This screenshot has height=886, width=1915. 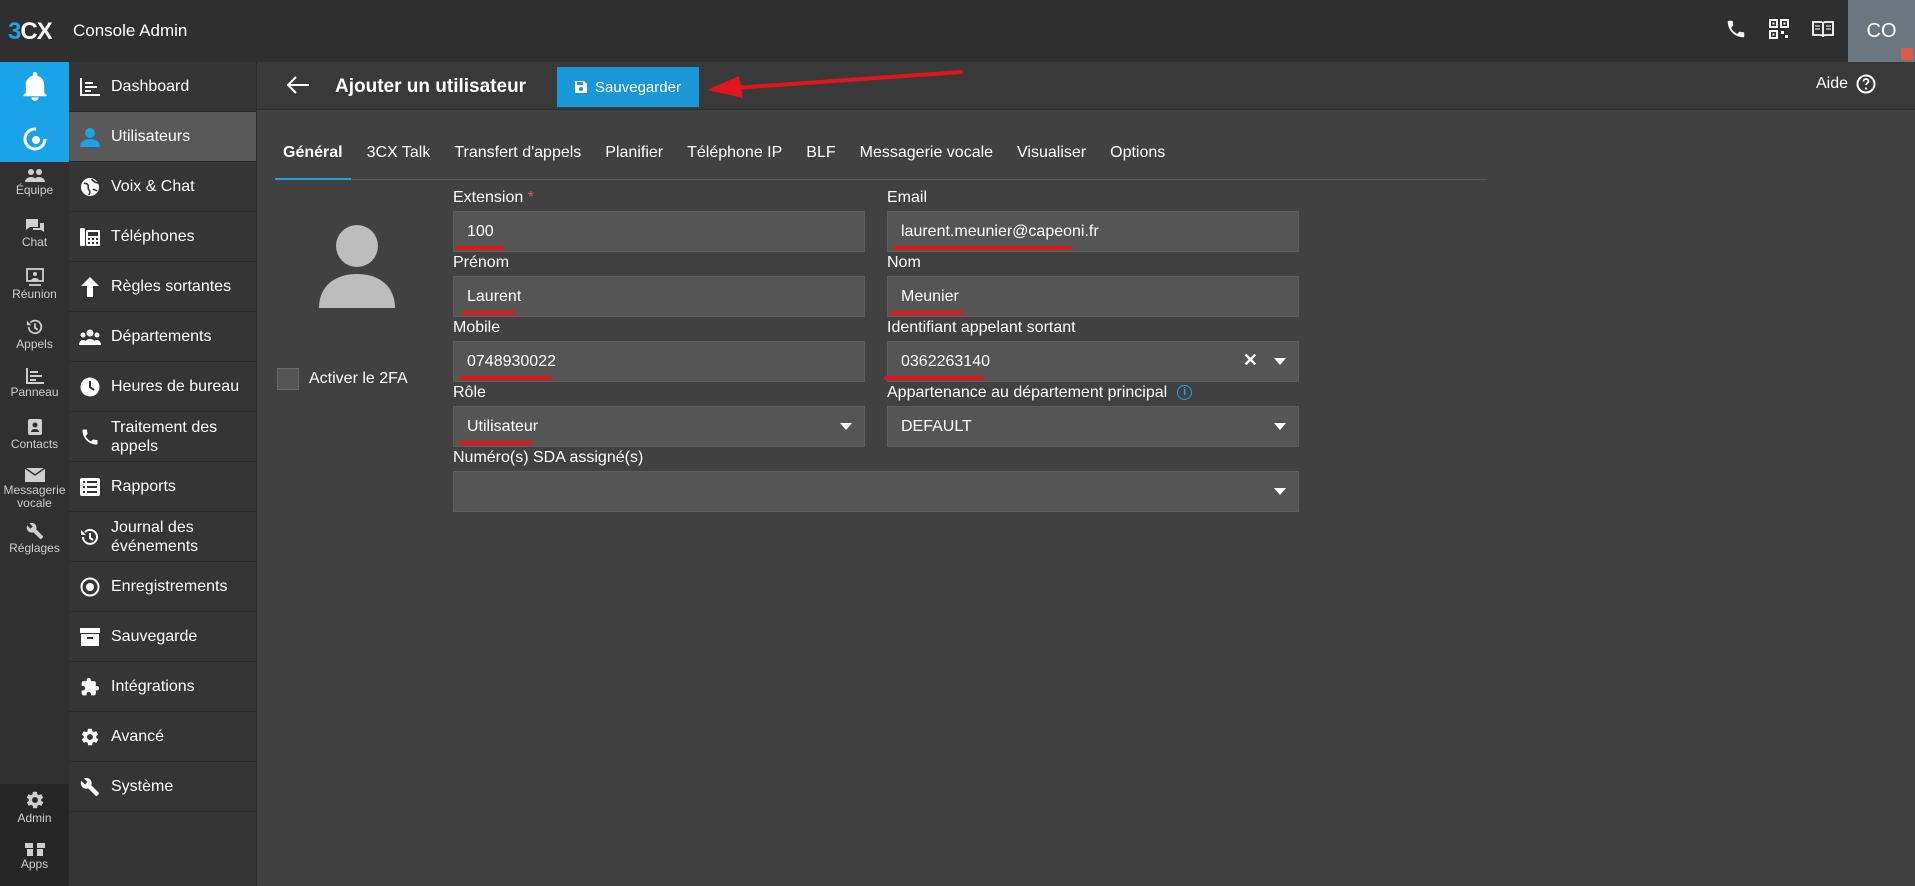 What do you see at coordinates (1137, 157) in the screenshot?
I see `tab-options: Options` at bounding box center [1137, 157].